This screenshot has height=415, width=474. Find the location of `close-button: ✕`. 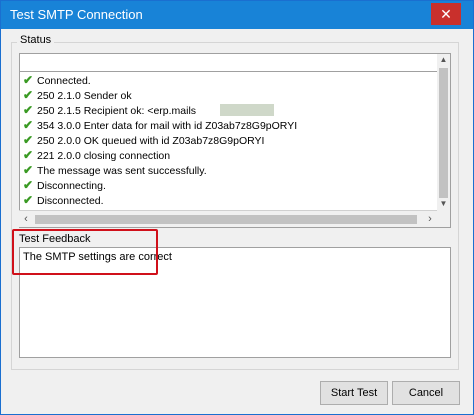

close-button: ✕ is located at coordinates (446, 14).